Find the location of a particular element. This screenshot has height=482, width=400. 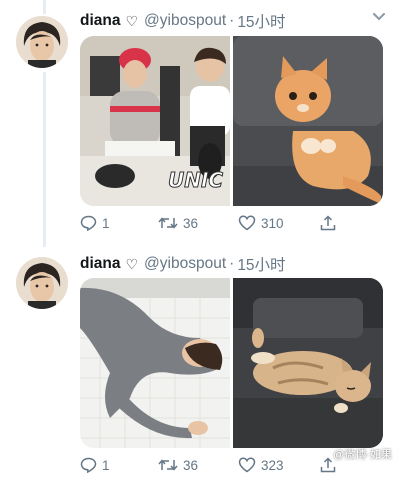

media-photo-kitten is located at coordinates (308, 121).